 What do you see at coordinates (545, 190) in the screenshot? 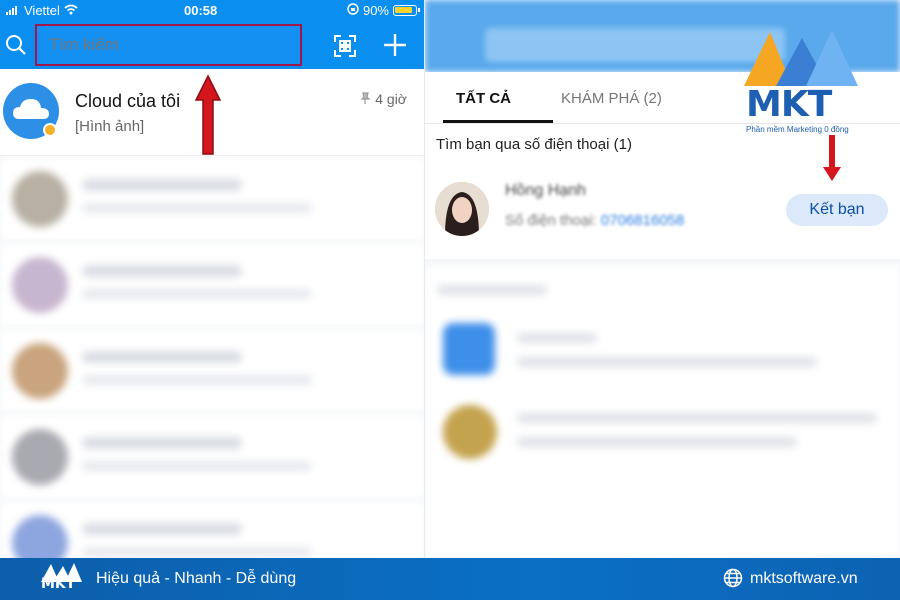
I see `contact-name: Hồng Hạnh` at bounding box center [545, 190].